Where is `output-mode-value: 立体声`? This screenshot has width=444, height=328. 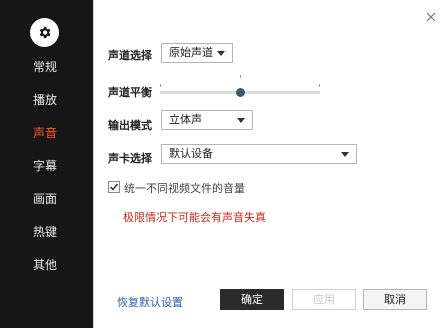 output-mode-value: 立体声 is located at coordinates (185, 119).